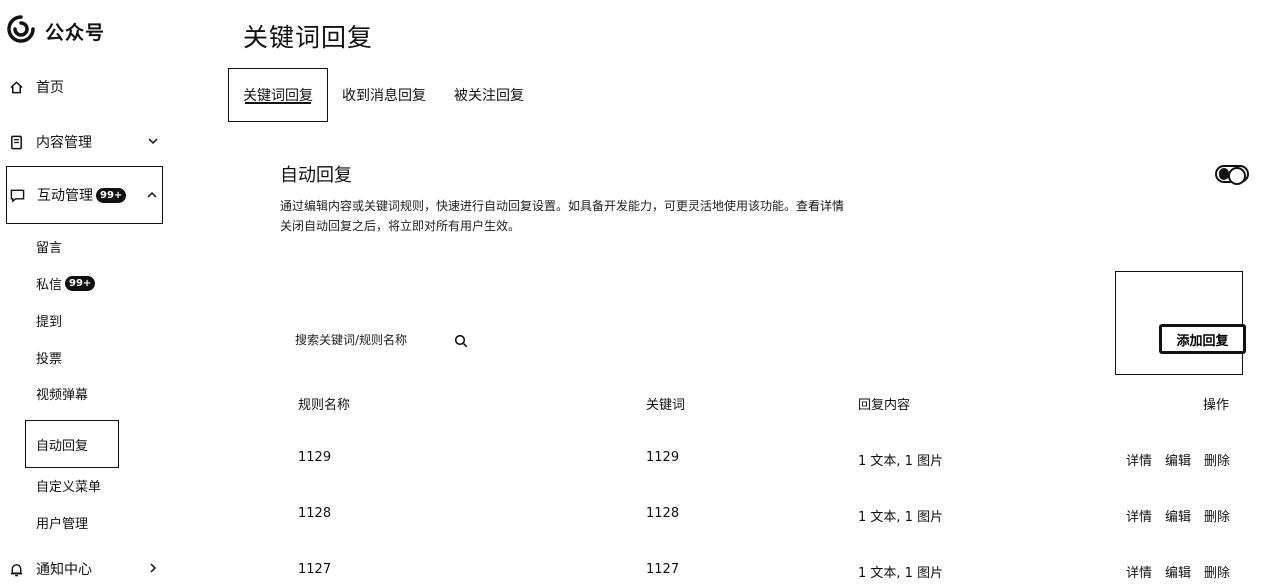 This screenshot has height=584, width=1280. Describe the element at coordinates (68, 485) in the screenshot. I see `sub-item-custom-menu: 自定义菜单` at that location.